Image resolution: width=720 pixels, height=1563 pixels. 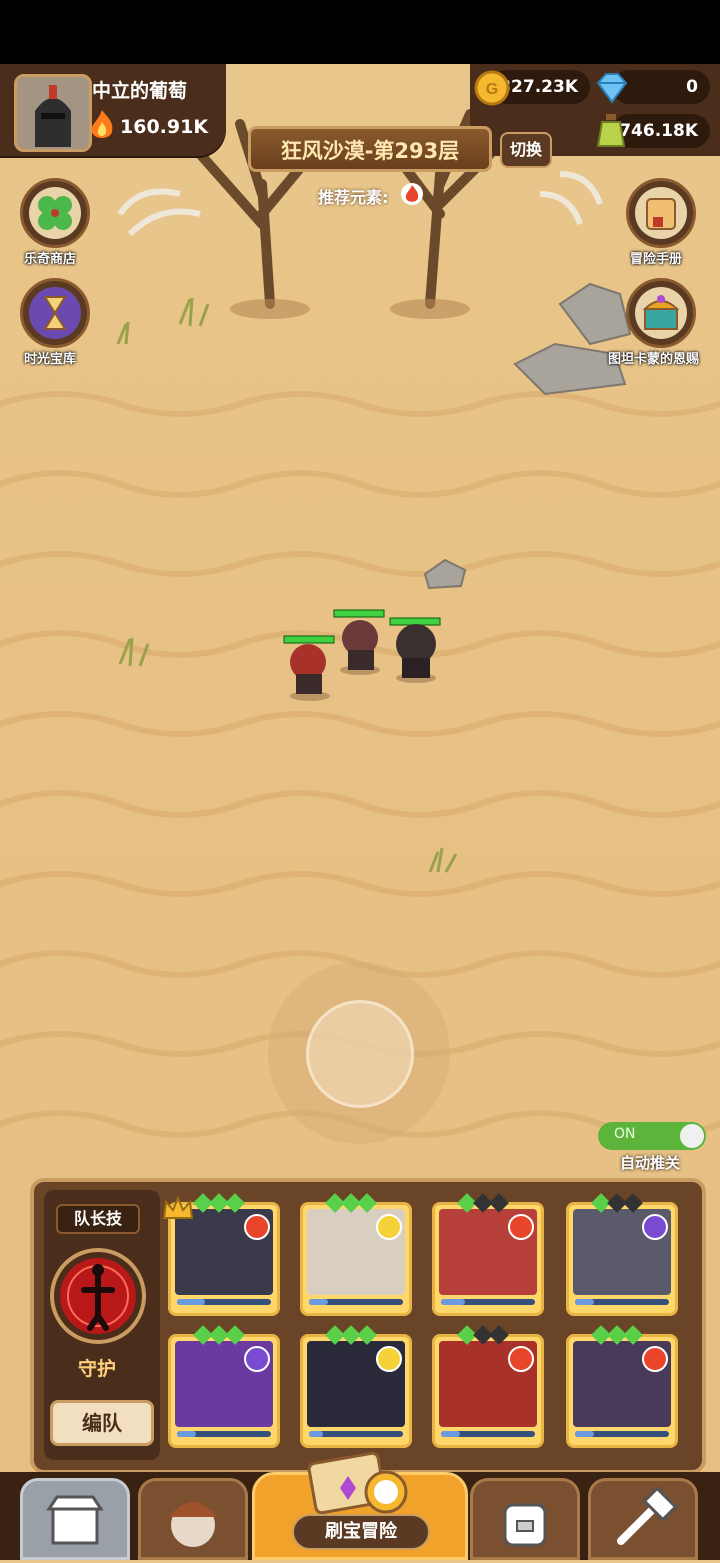 What do you see at coordinates (526, 150) in the screenshot?
I see `switch-stage-button: 切换` at bounding box center [526, 150].